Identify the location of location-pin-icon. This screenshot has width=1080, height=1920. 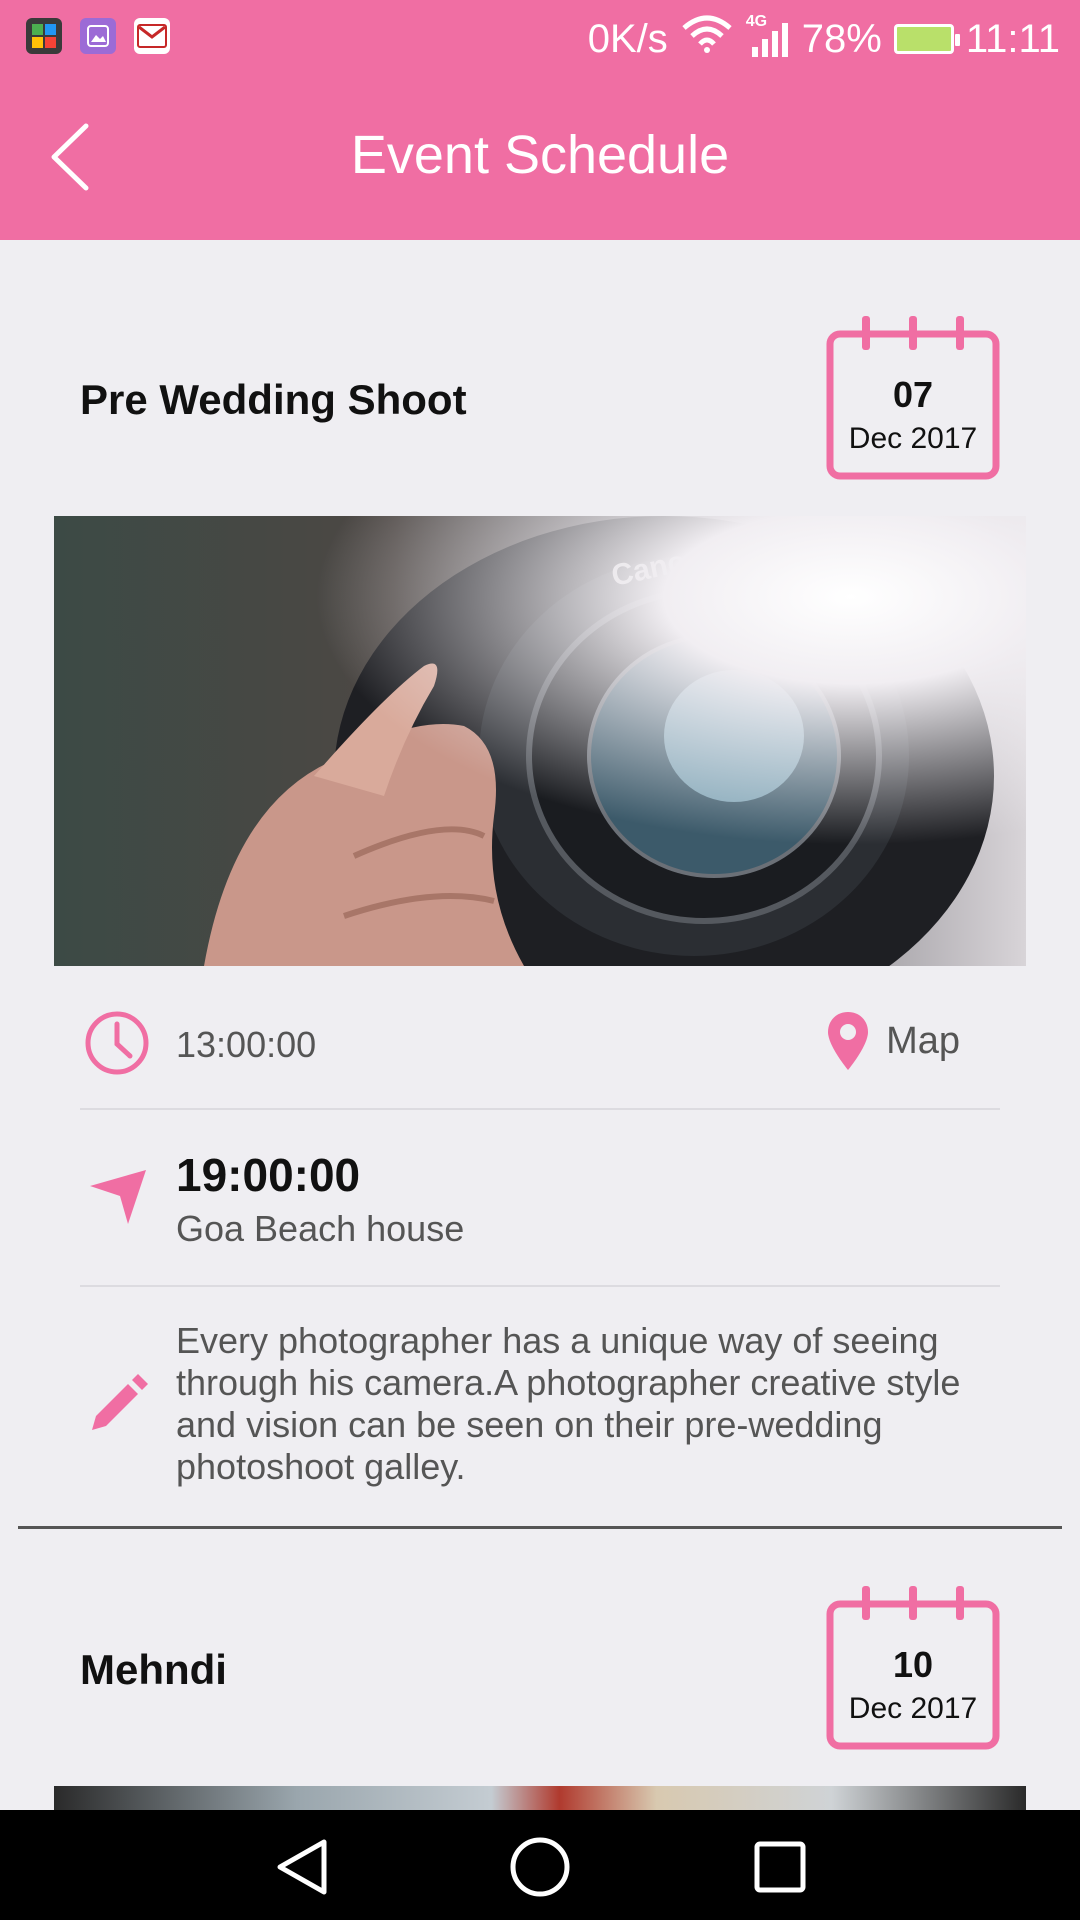
(848, 1041).